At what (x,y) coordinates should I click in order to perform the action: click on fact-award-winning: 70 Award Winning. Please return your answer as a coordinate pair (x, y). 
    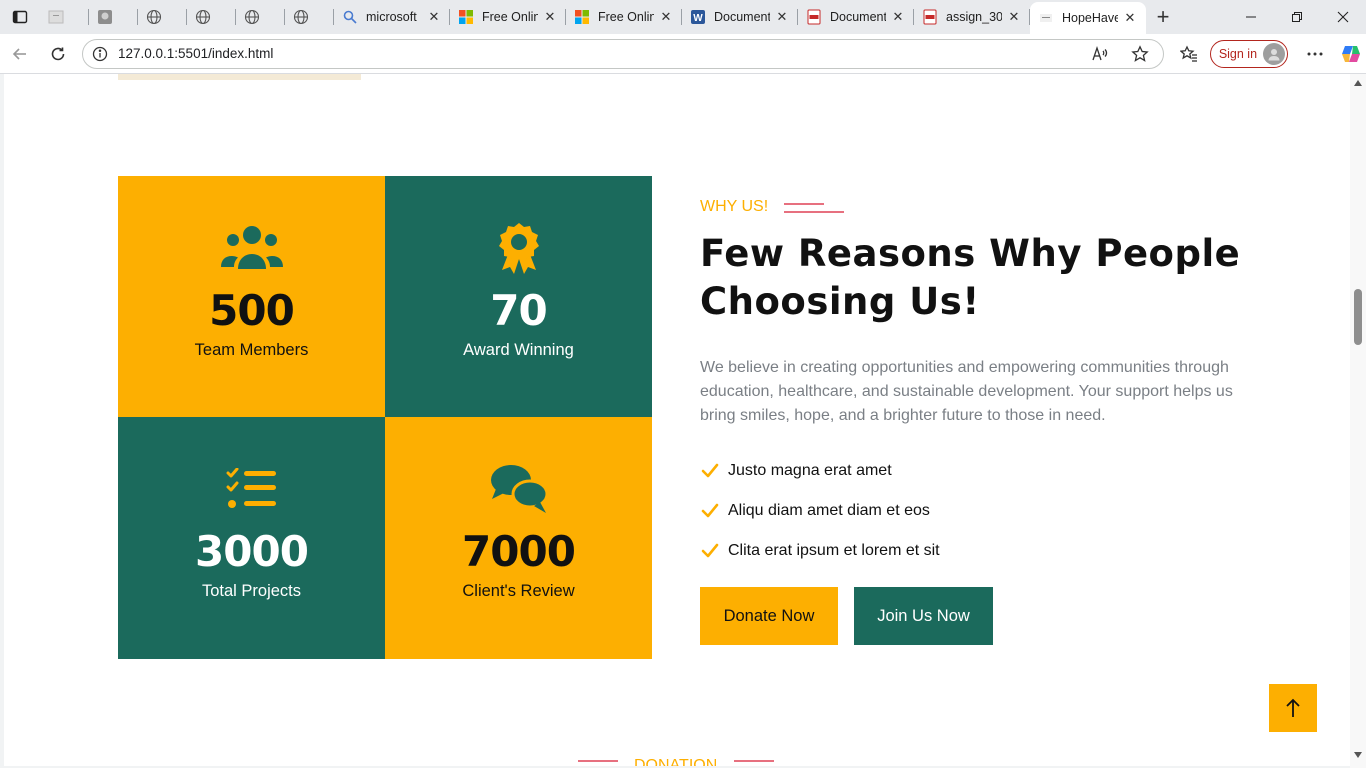
    Looking at the image, I should click on (518, 296).